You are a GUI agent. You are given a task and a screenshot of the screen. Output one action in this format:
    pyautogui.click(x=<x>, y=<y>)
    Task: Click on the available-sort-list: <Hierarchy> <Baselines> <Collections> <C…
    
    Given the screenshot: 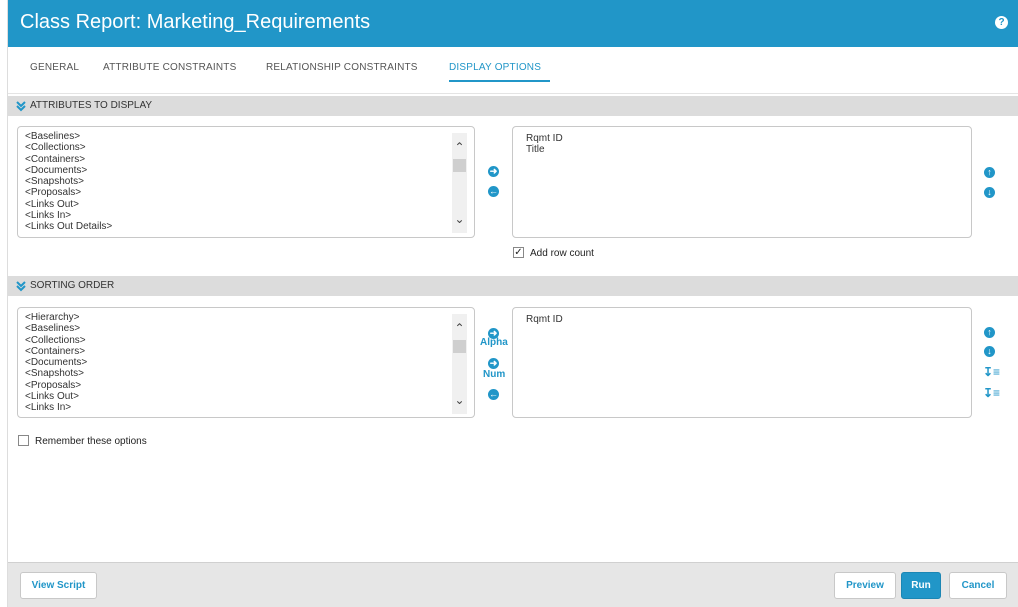 What is the action you would take?
    pyautogui.click(x=246, y=362)
    